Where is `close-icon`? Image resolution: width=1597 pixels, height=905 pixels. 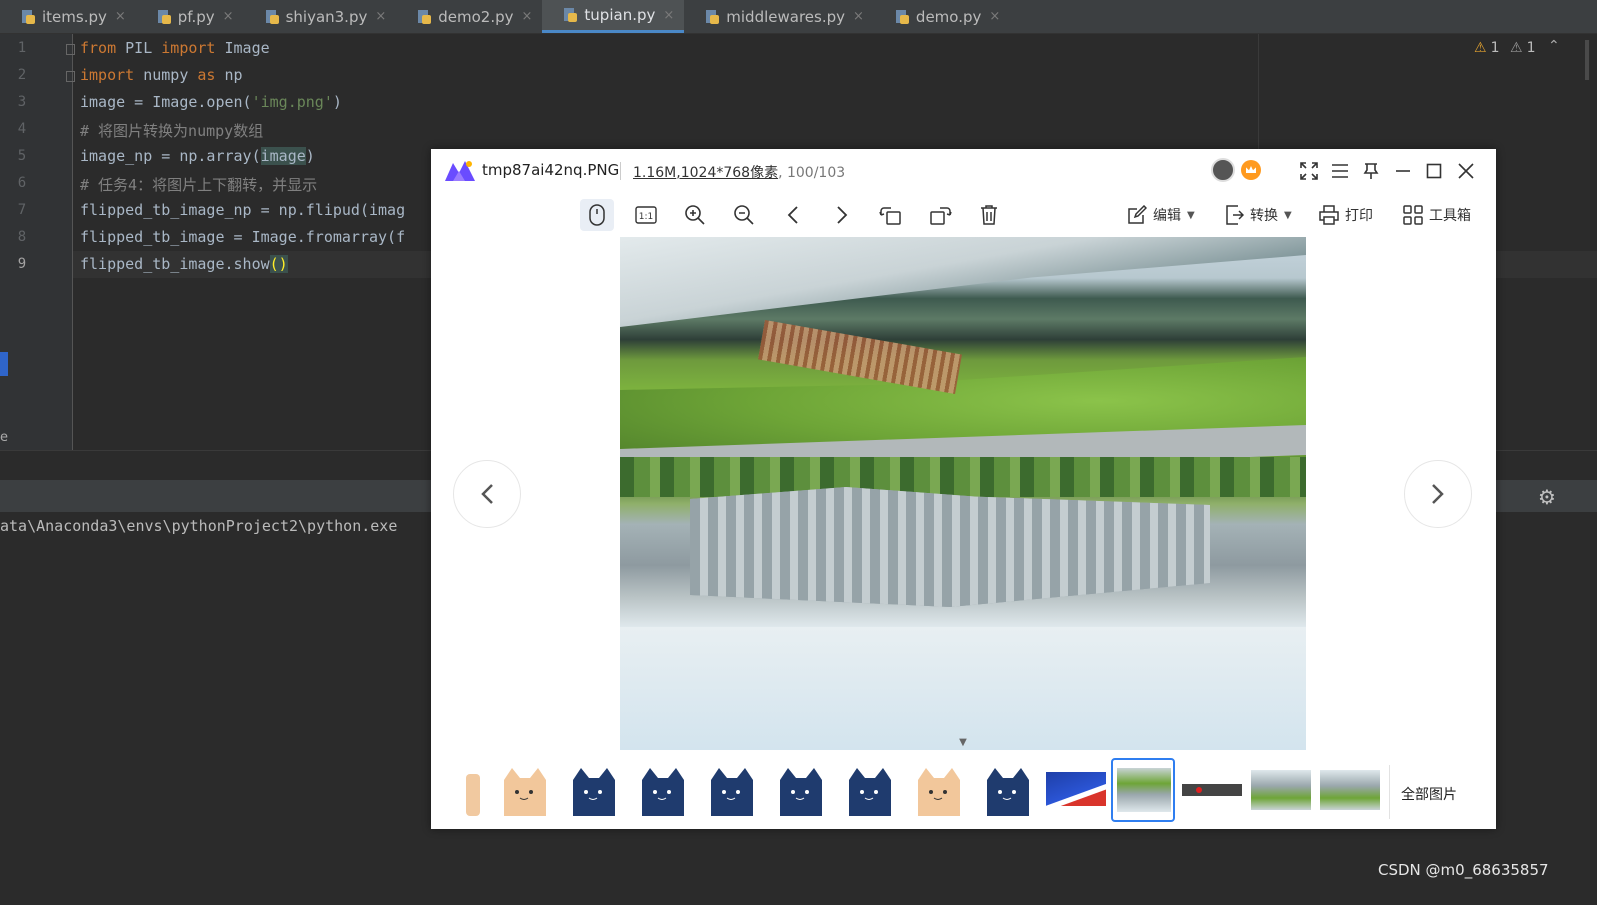
close-icon is located at coordinates (1466, 171).